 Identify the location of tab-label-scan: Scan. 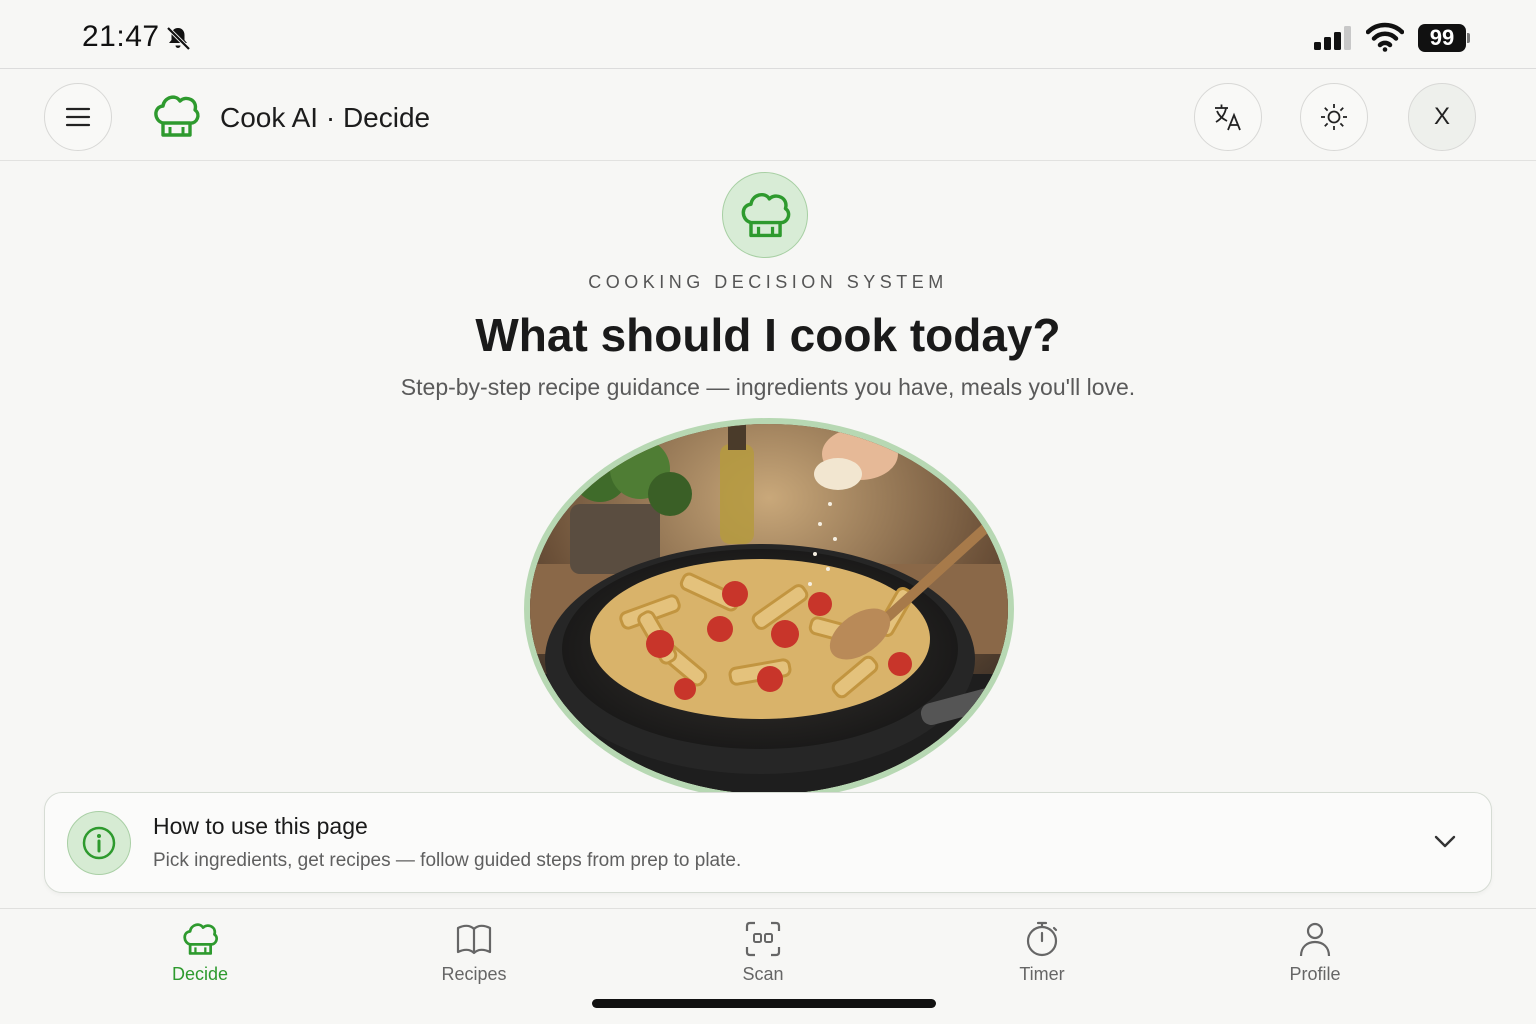
(763, 974).